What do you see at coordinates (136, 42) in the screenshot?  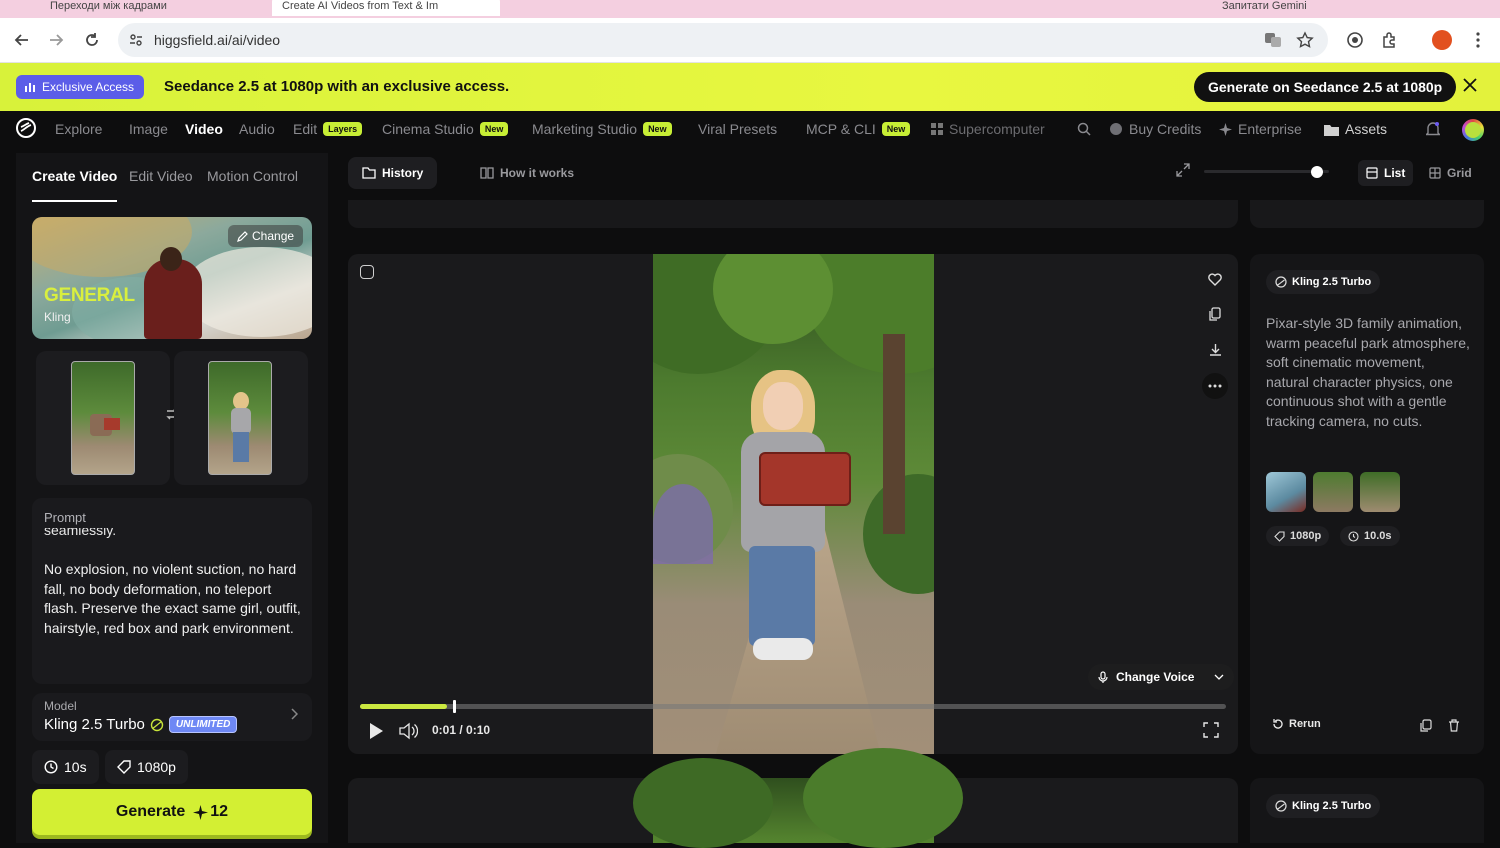 I see `site-info-icon` at bounding box center [136, 42].